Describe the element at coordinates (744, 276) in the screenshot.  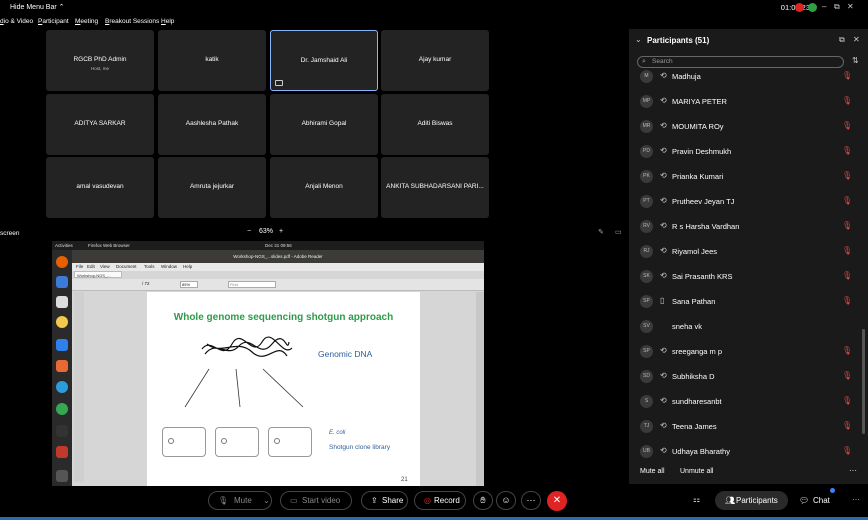
I see `participant-row: SK ⟲ Sai Prasanth KRS 🎙︎` at that location.